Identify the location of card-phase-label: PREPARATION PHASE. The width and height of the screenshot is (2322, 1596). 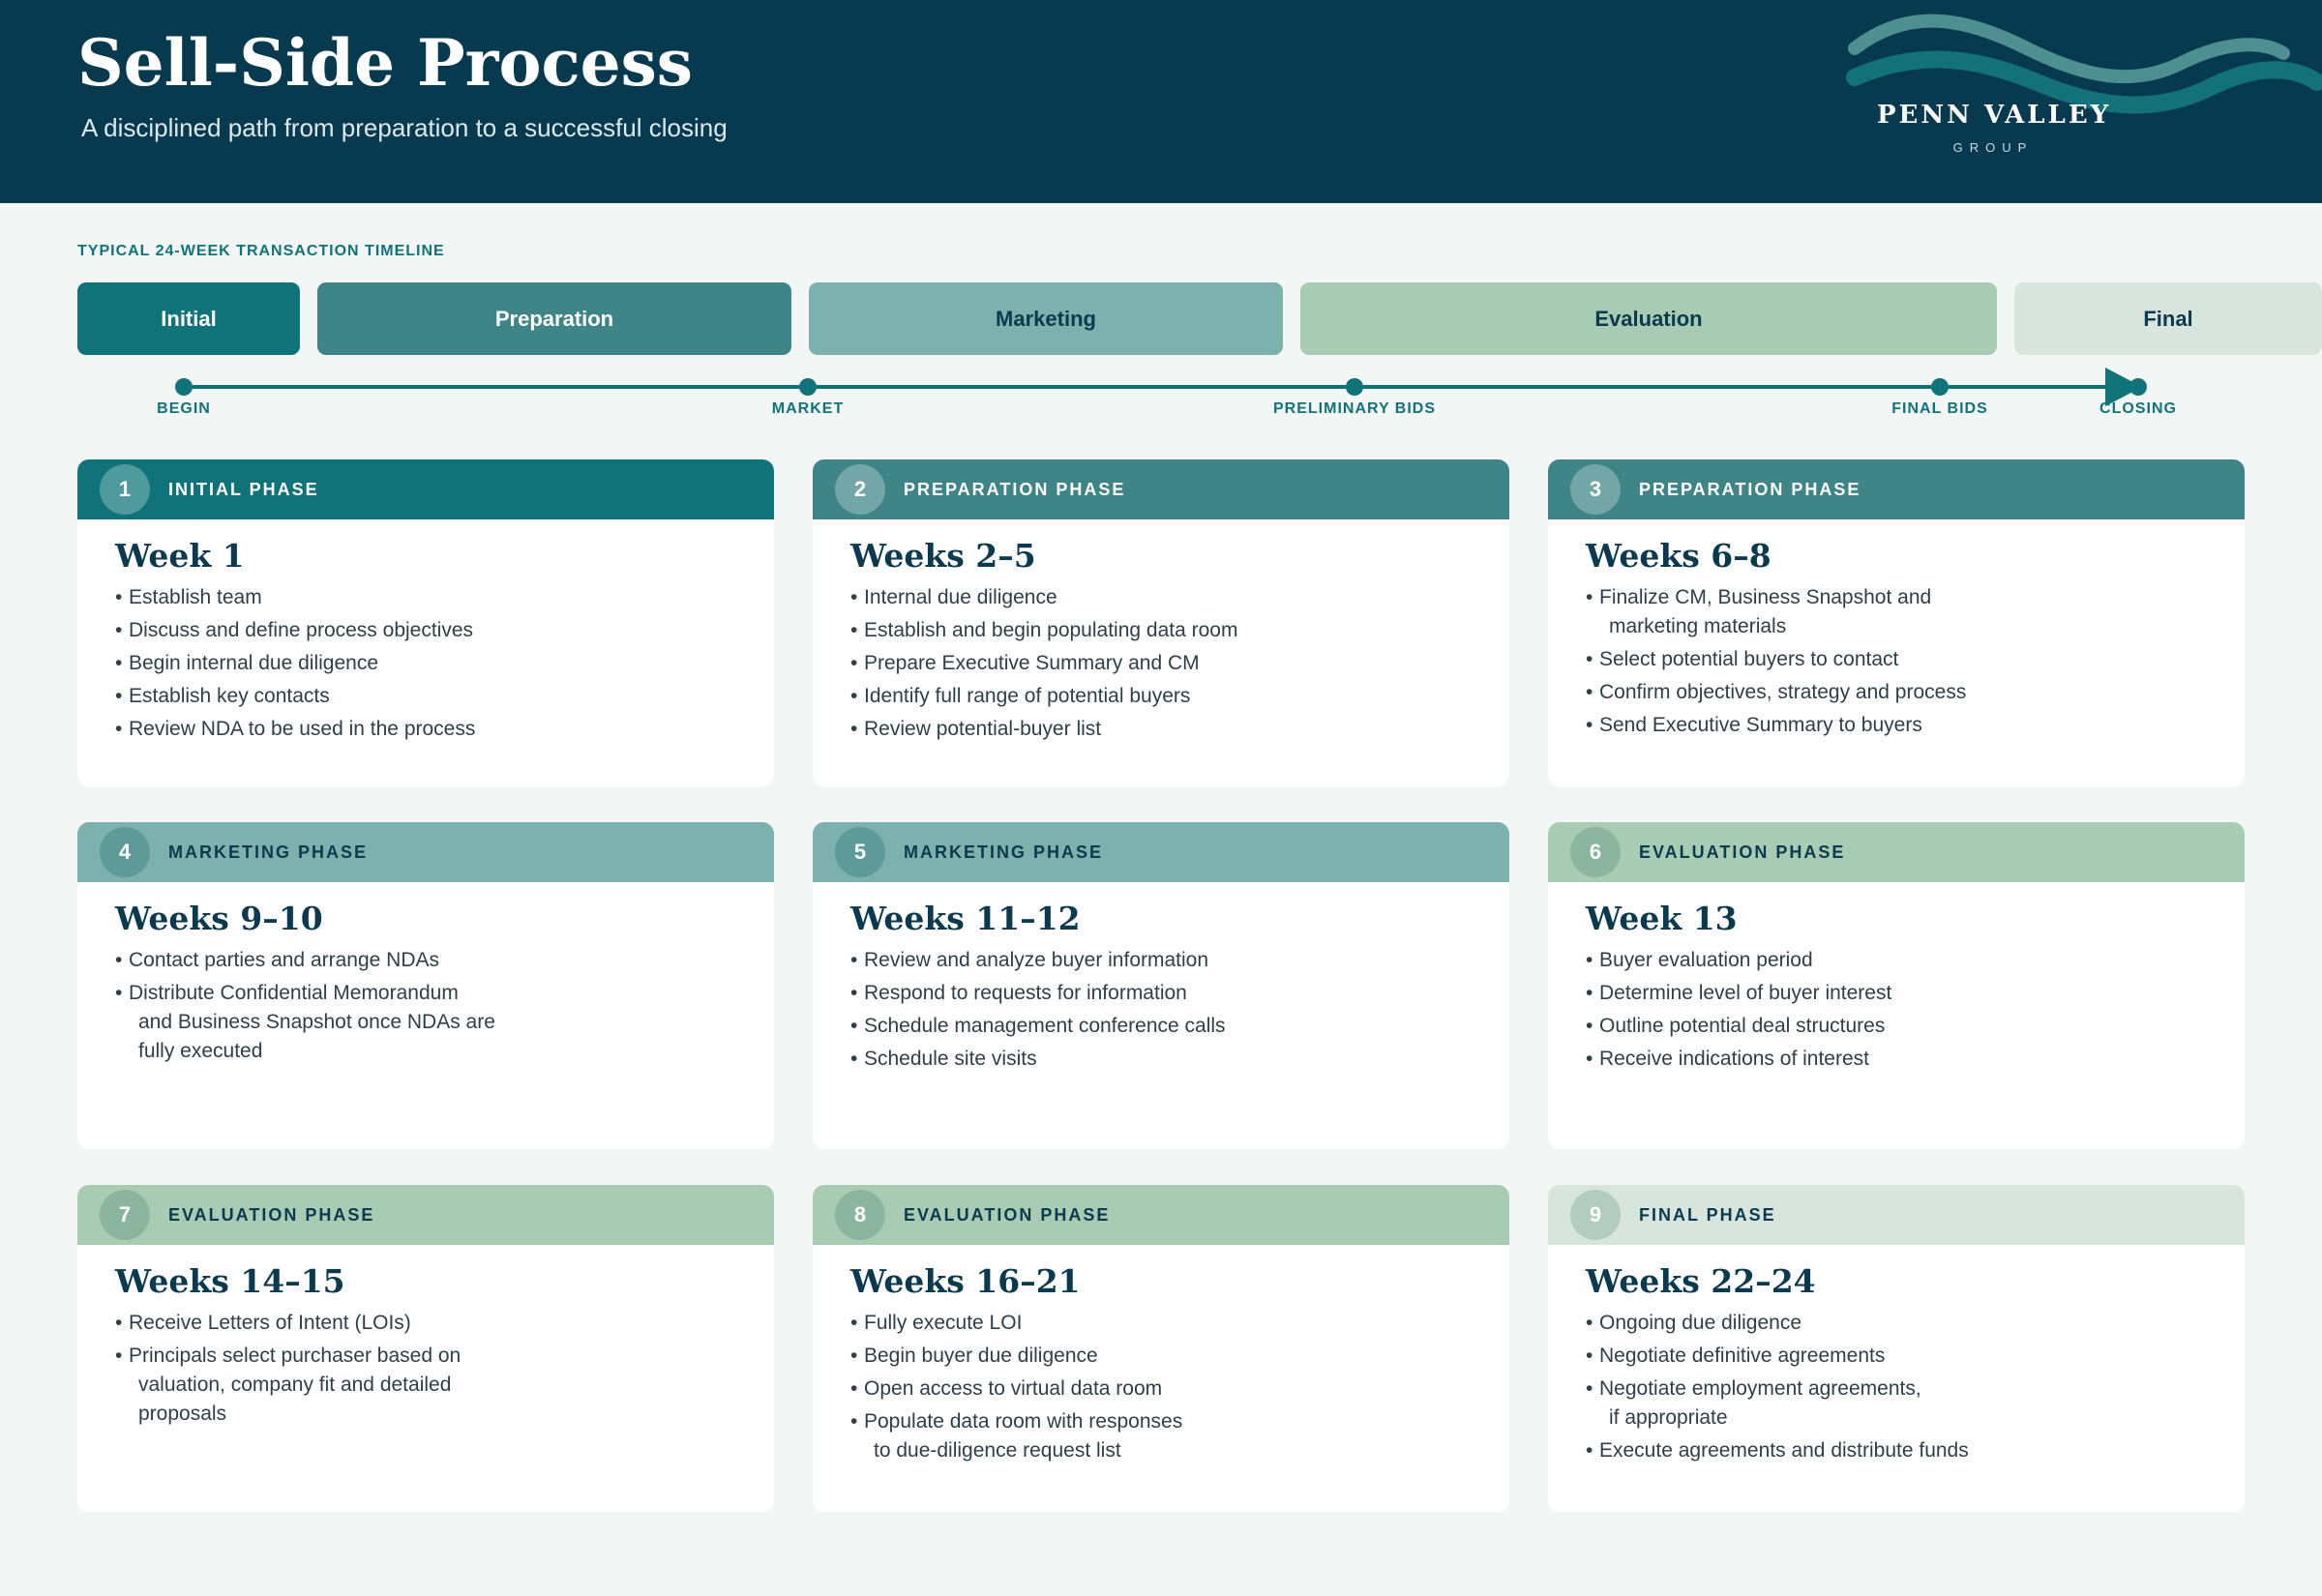
(1015, 489).